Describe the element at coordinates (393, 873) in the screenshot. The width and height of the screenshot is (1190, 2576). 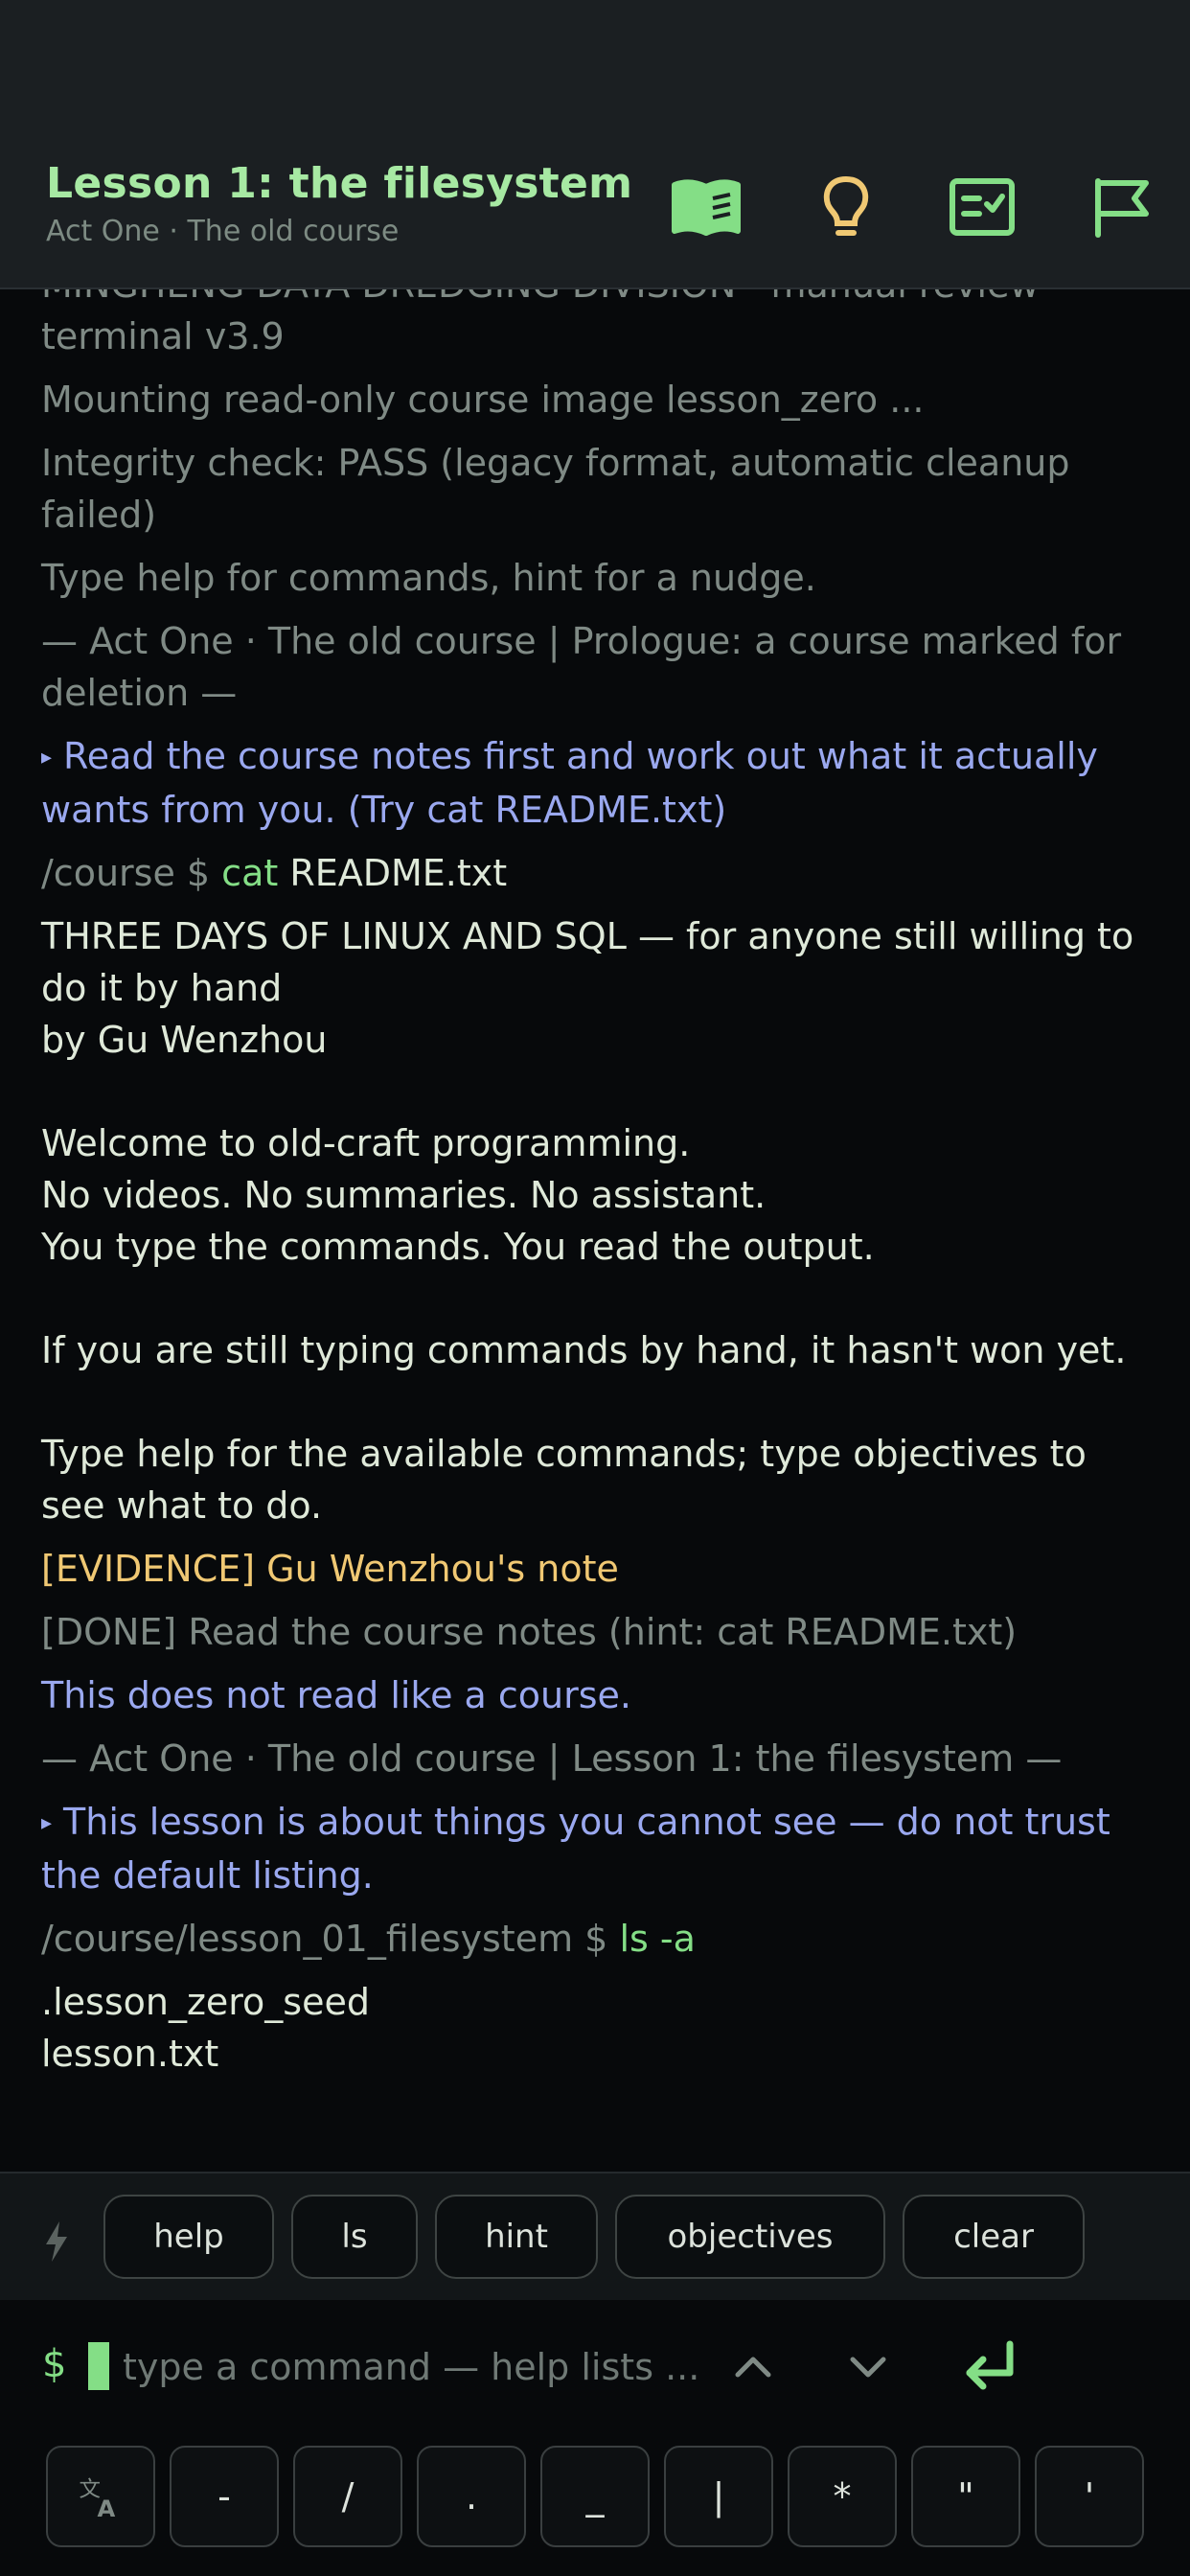
I see `command-arguments: README.txt` at that location.